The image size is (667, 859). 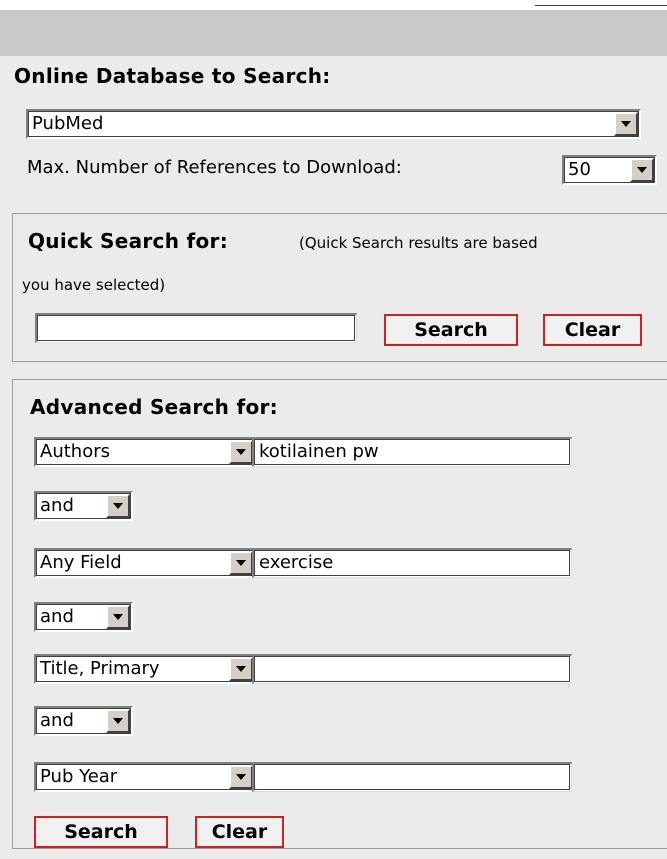 What do you see at coordinates (79, 776) in the screenshot?
I see `advanced-field-value: Pub Year` at bounding box center [79, 776].